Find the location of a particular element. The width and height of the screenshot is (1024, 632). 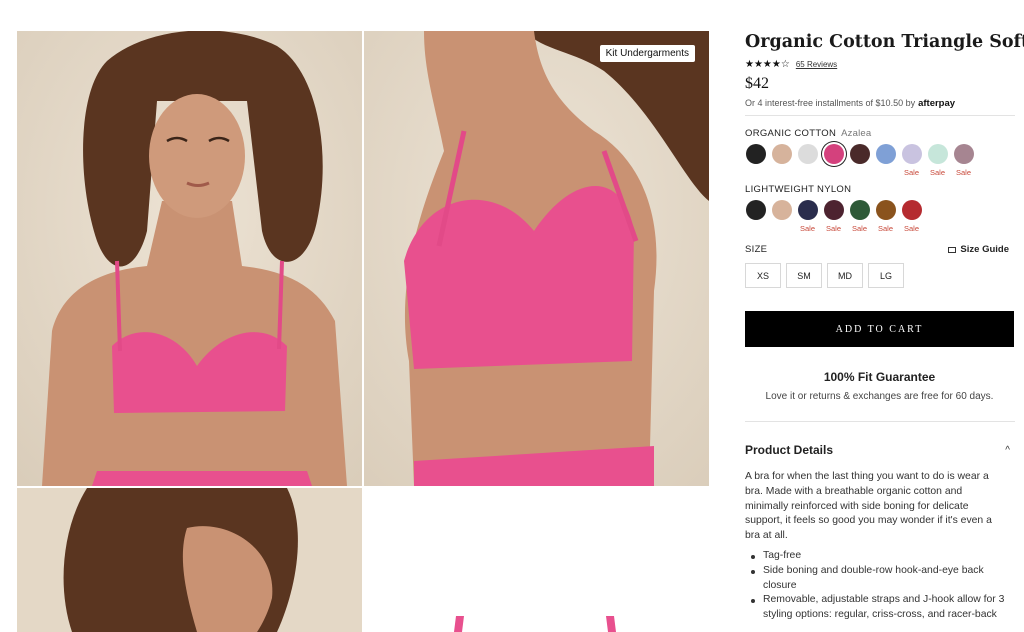

chevron-up-icon: ^ is located at coordinates (1009, 450).